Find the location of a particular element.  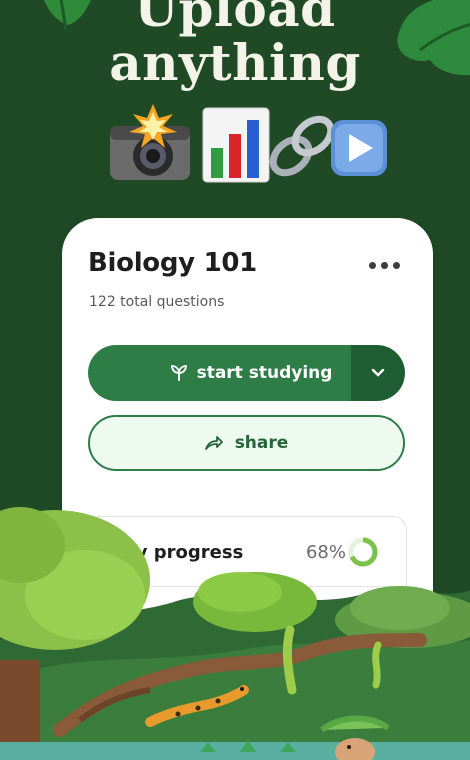

headline-line-2: anything is located at coordinates (235, 62).